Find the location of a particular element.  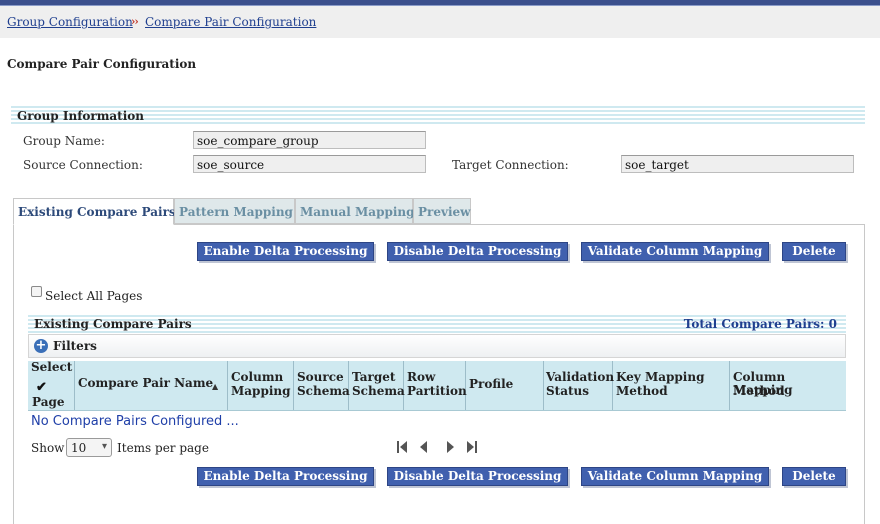

column-row-partition: Row Partition is located at coordinates (435, 385).